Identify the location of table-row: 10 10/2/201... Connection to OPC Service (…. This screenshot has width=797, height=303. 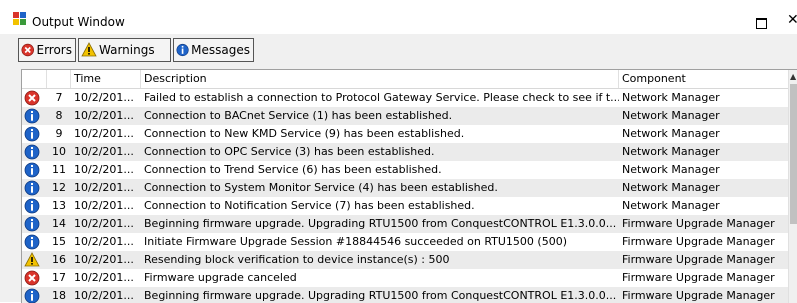
(405, 152).